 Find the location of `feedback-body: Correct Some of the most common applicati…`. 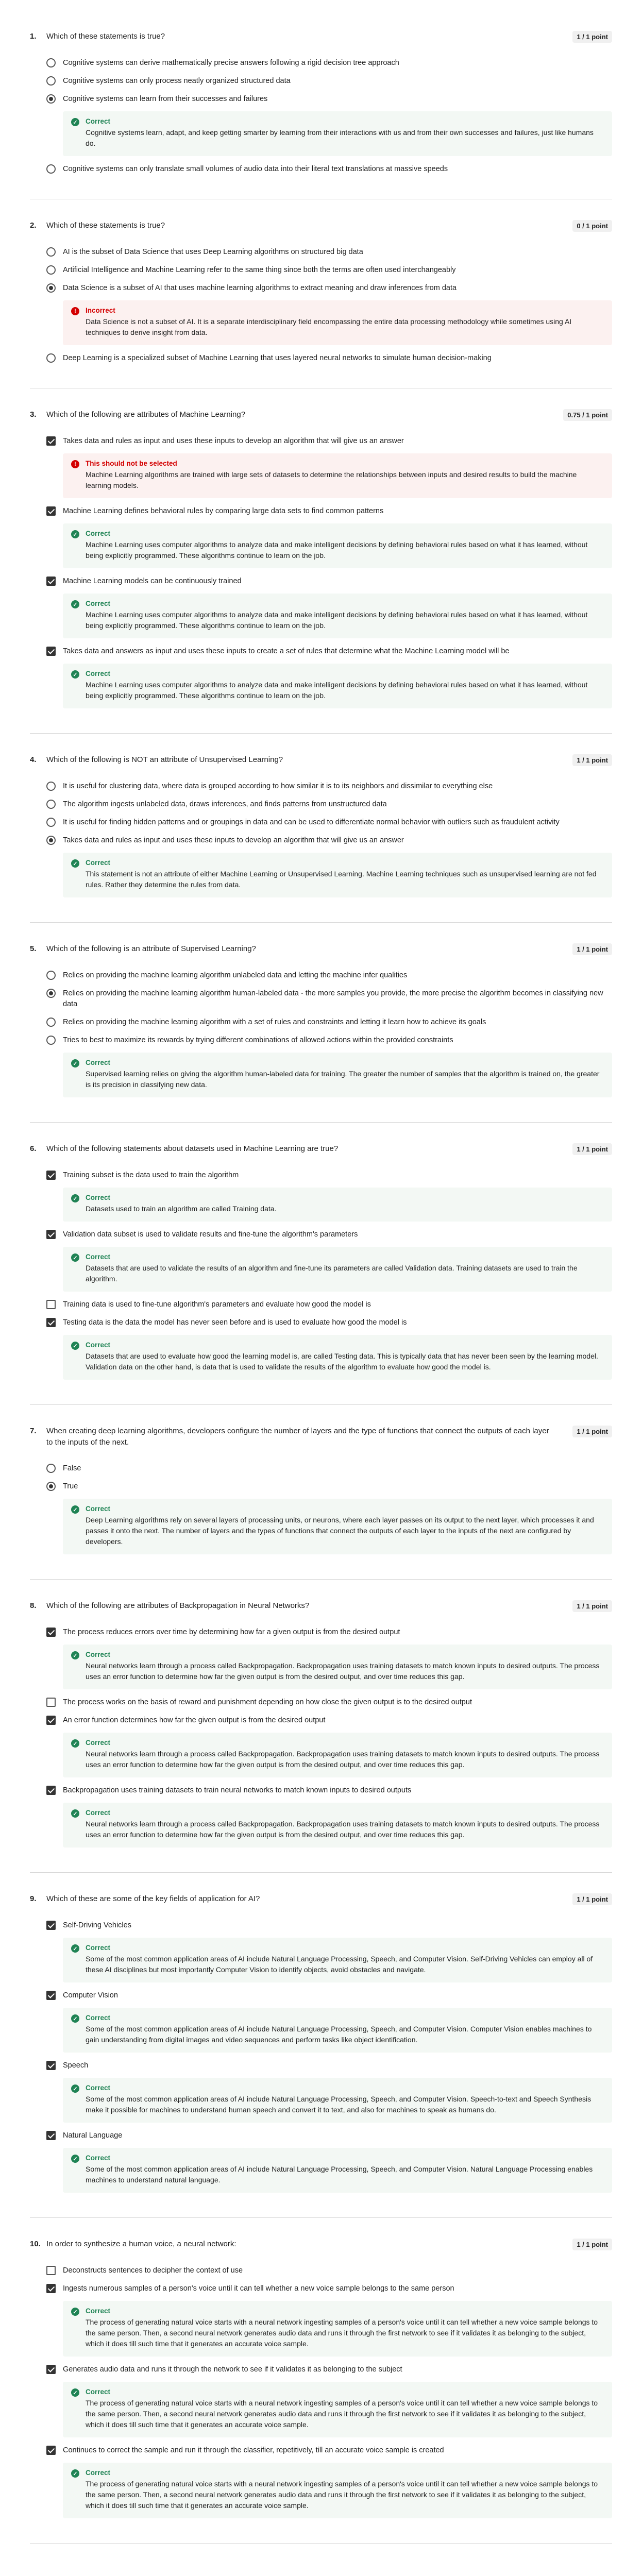

feedback-body: Correct Some of the most common applicati… is located at coordinates (345, 2169).